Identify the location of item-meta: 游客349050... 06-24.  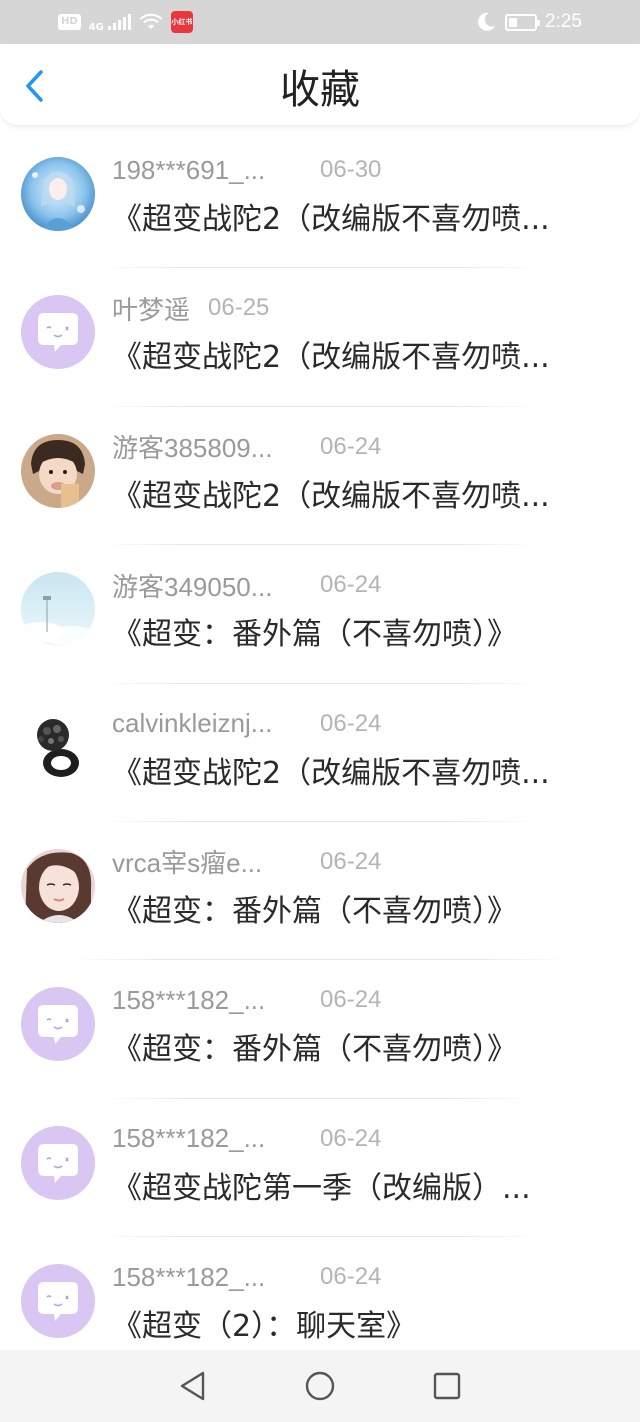
(246, 585).